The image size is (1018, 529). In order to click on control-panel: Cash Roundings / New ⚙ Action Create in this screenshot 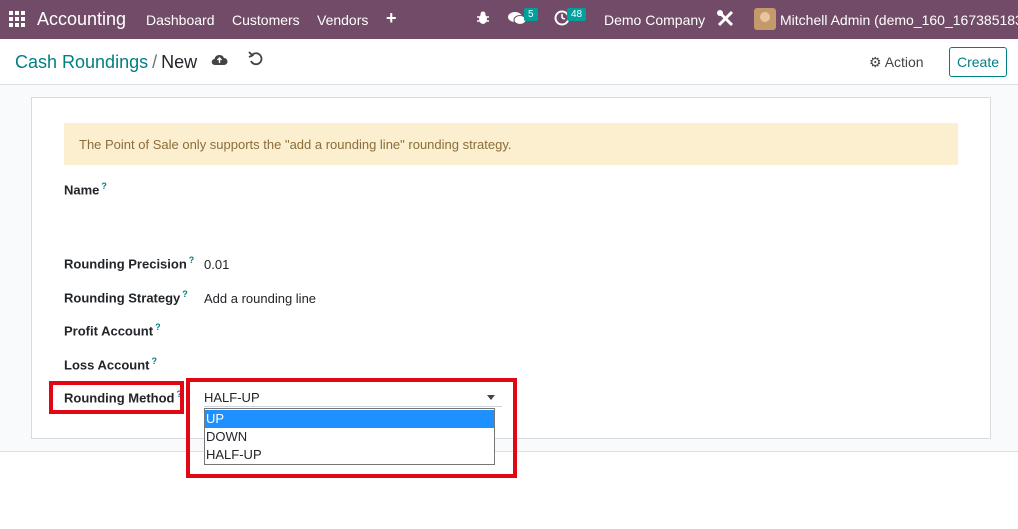, I will do `click(509, 62)`.